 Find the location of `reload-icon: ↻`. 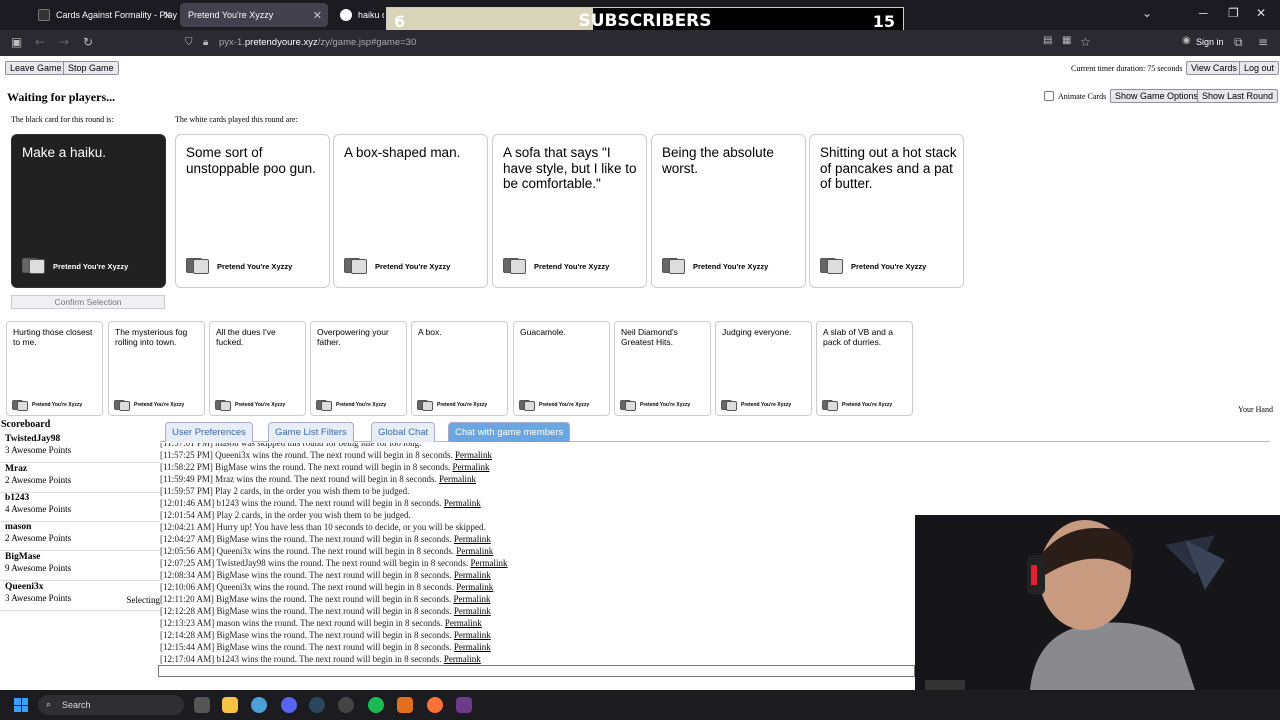

reload-icon: ↻ is located at coordinates (88, 42).